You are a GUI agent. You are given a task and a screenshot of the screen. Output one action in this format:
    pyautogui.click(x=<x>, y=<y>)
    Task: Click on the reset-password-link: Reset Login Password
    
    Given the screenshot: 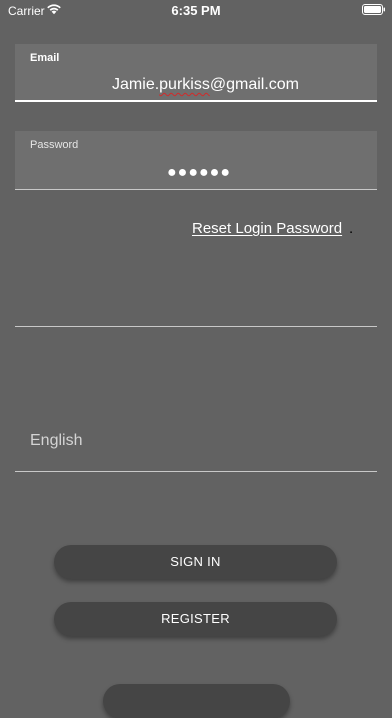 What is the action you would take?
    pyautogui.click(x=267, y=228)
    